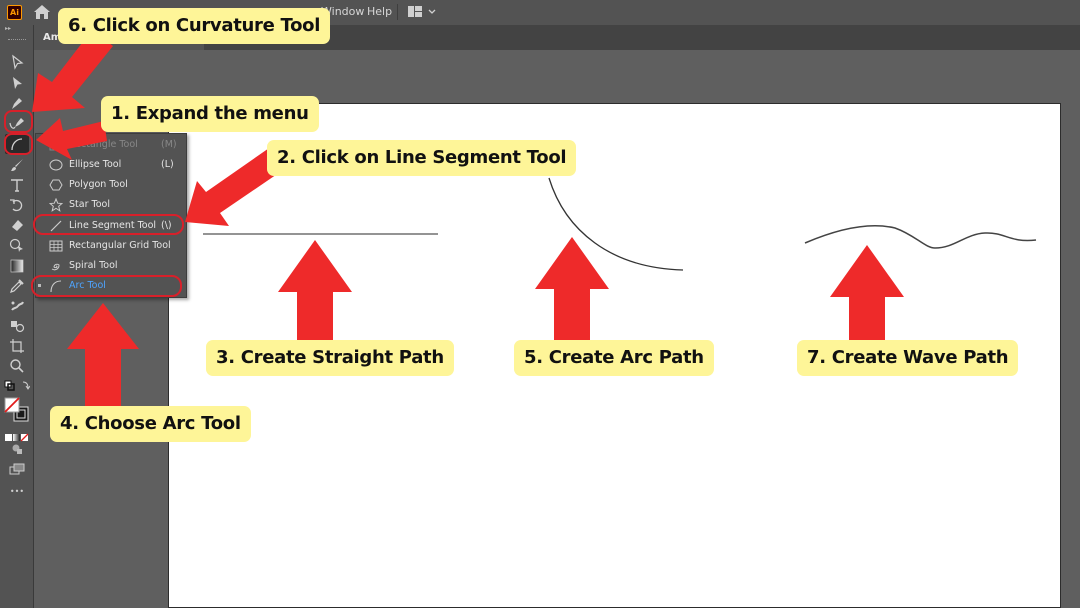  I want to click on rotate-icon, so click(16, 205).